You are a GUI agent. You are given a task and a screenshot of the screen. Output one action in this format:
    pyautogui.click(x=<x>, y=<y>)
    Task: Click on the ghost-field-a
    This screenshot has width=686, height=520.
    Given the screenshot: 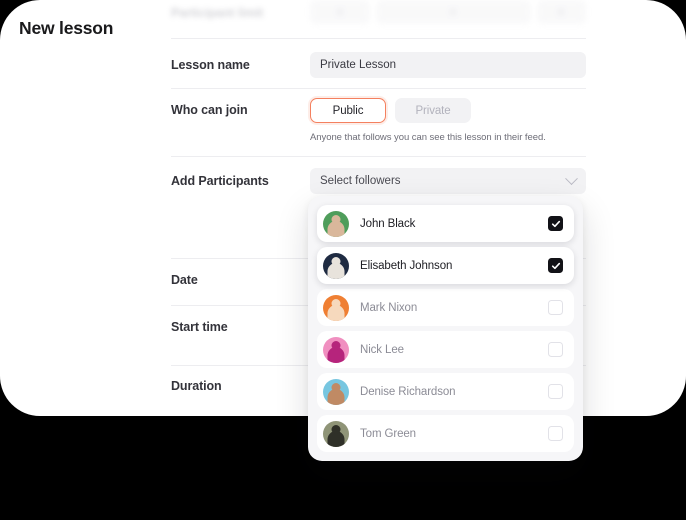 What is the action you would take?
    pyautogui.click(x=340, y=12)
    